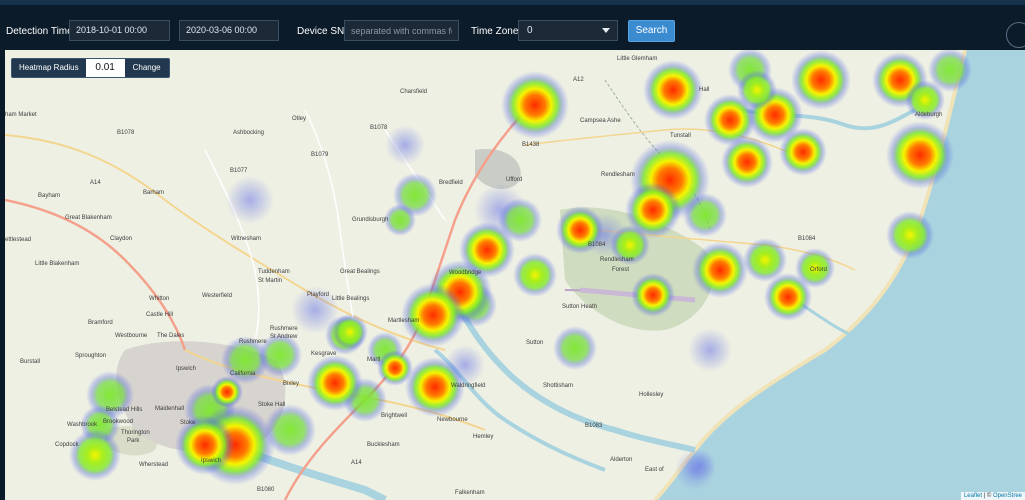 This screenshot has height=500, width=1025. What do you see at coordinates (49, 67) in the screenshot?
I see `heatmap-radius-label: Heatmap Radius` at bounding box center [49, 67].